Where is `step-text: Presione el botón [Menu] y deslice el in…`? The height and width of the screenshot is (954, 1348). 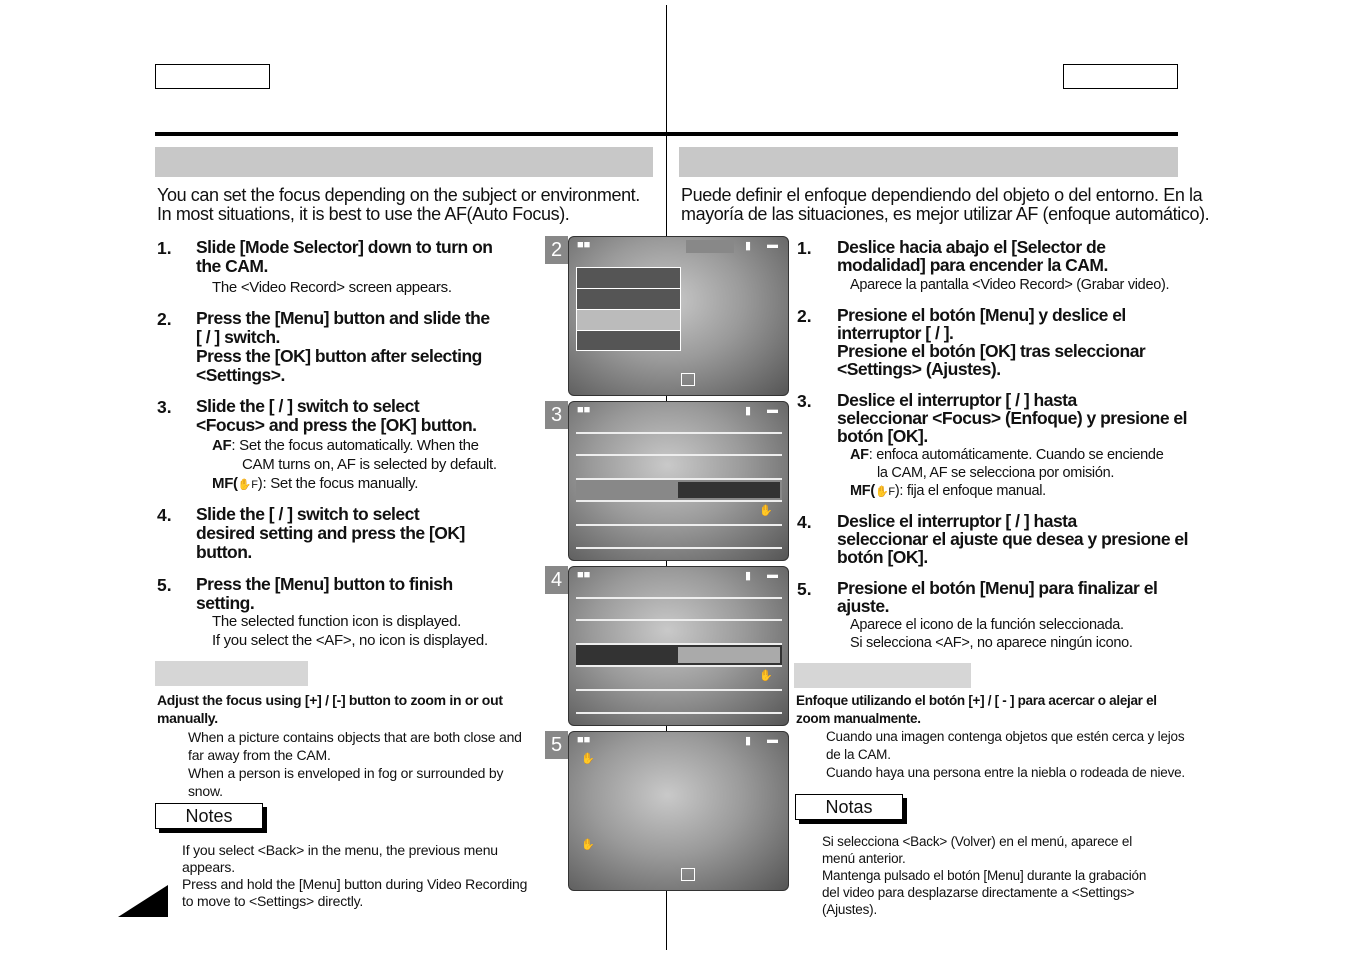
step-text: Presione el botón [Menu] y deslice el in… is located at coordinates (991, 342).